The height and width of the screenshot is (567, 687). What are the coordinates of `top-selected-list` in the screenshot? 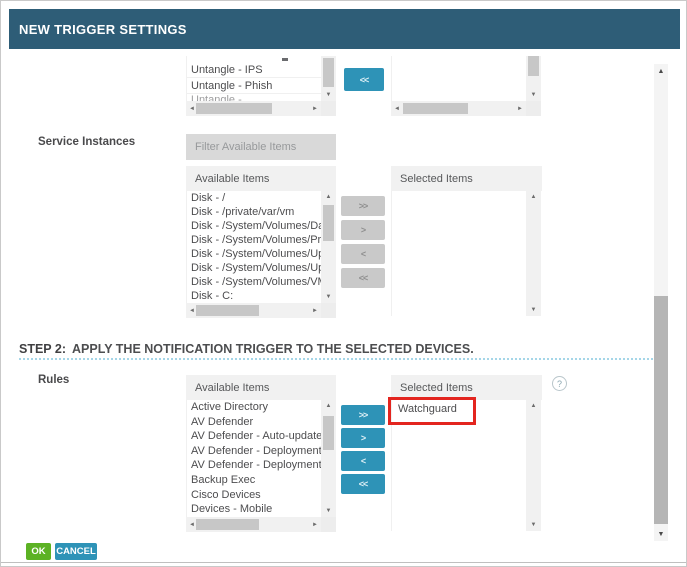 It's located at (458, 78).